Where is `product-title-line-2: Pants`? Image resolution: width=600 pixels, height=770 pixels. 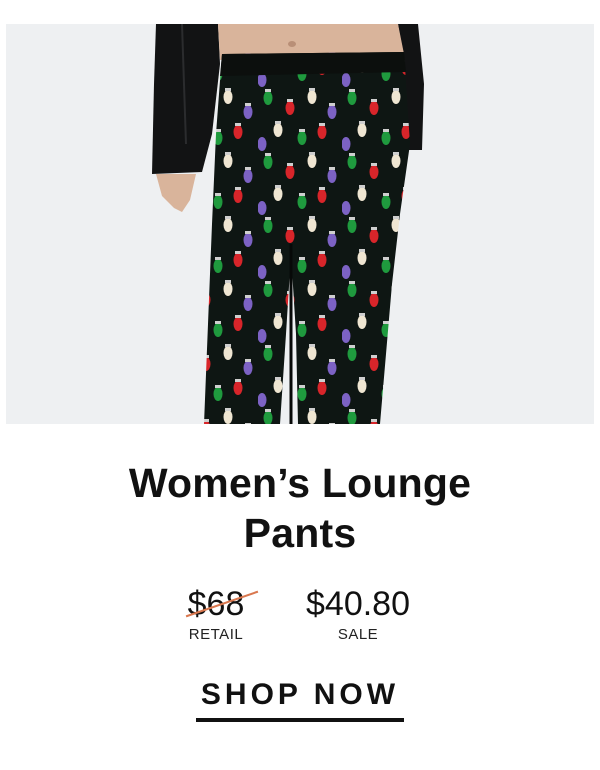
product-title-line-2: Pants is located at coordinates (300, 533).